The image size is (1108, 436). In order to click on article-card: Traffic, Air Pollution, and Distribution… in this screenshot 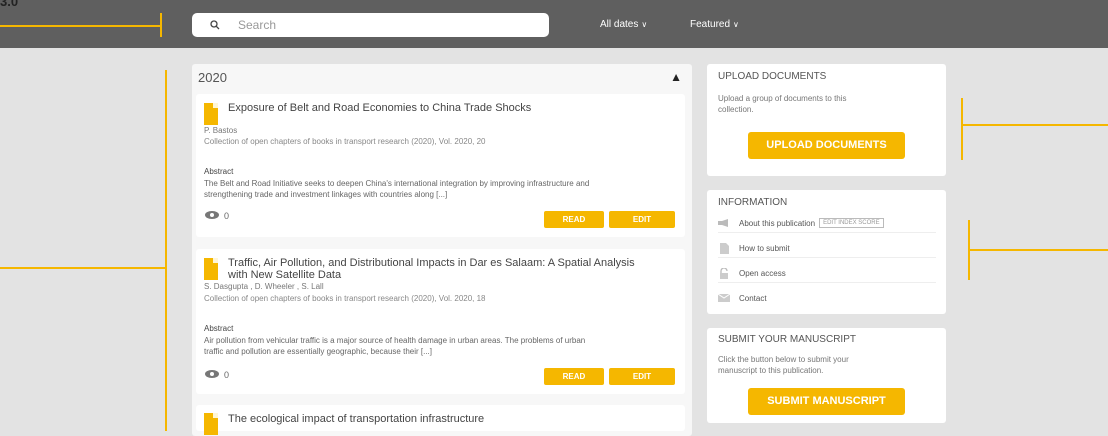, I will do `click(440, 321)`.